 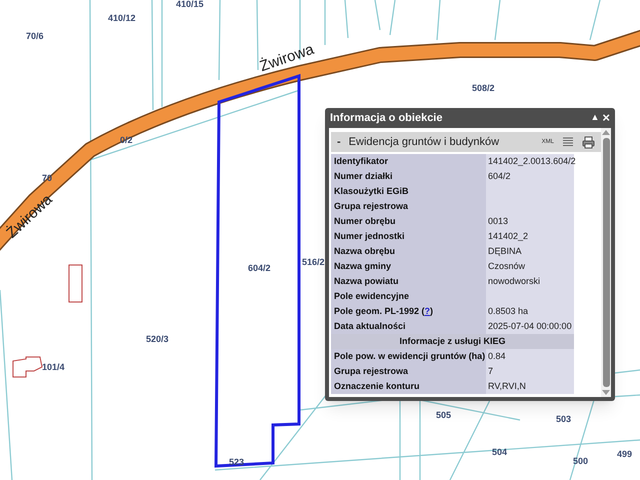 What do you see at coordinates (408, 221) in the screenshot?
I see `field-label: Numer obrębu` at bounding box center [408, 221].